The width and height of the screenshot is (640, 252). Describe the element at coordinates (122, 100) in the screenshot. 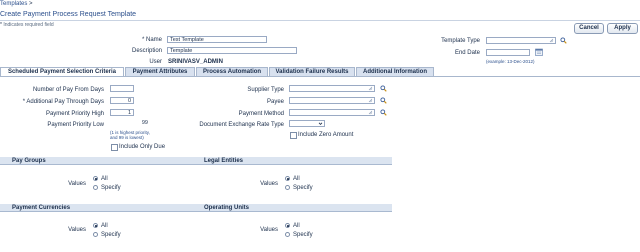

I see `pay-through-days-field: 0` at that location.